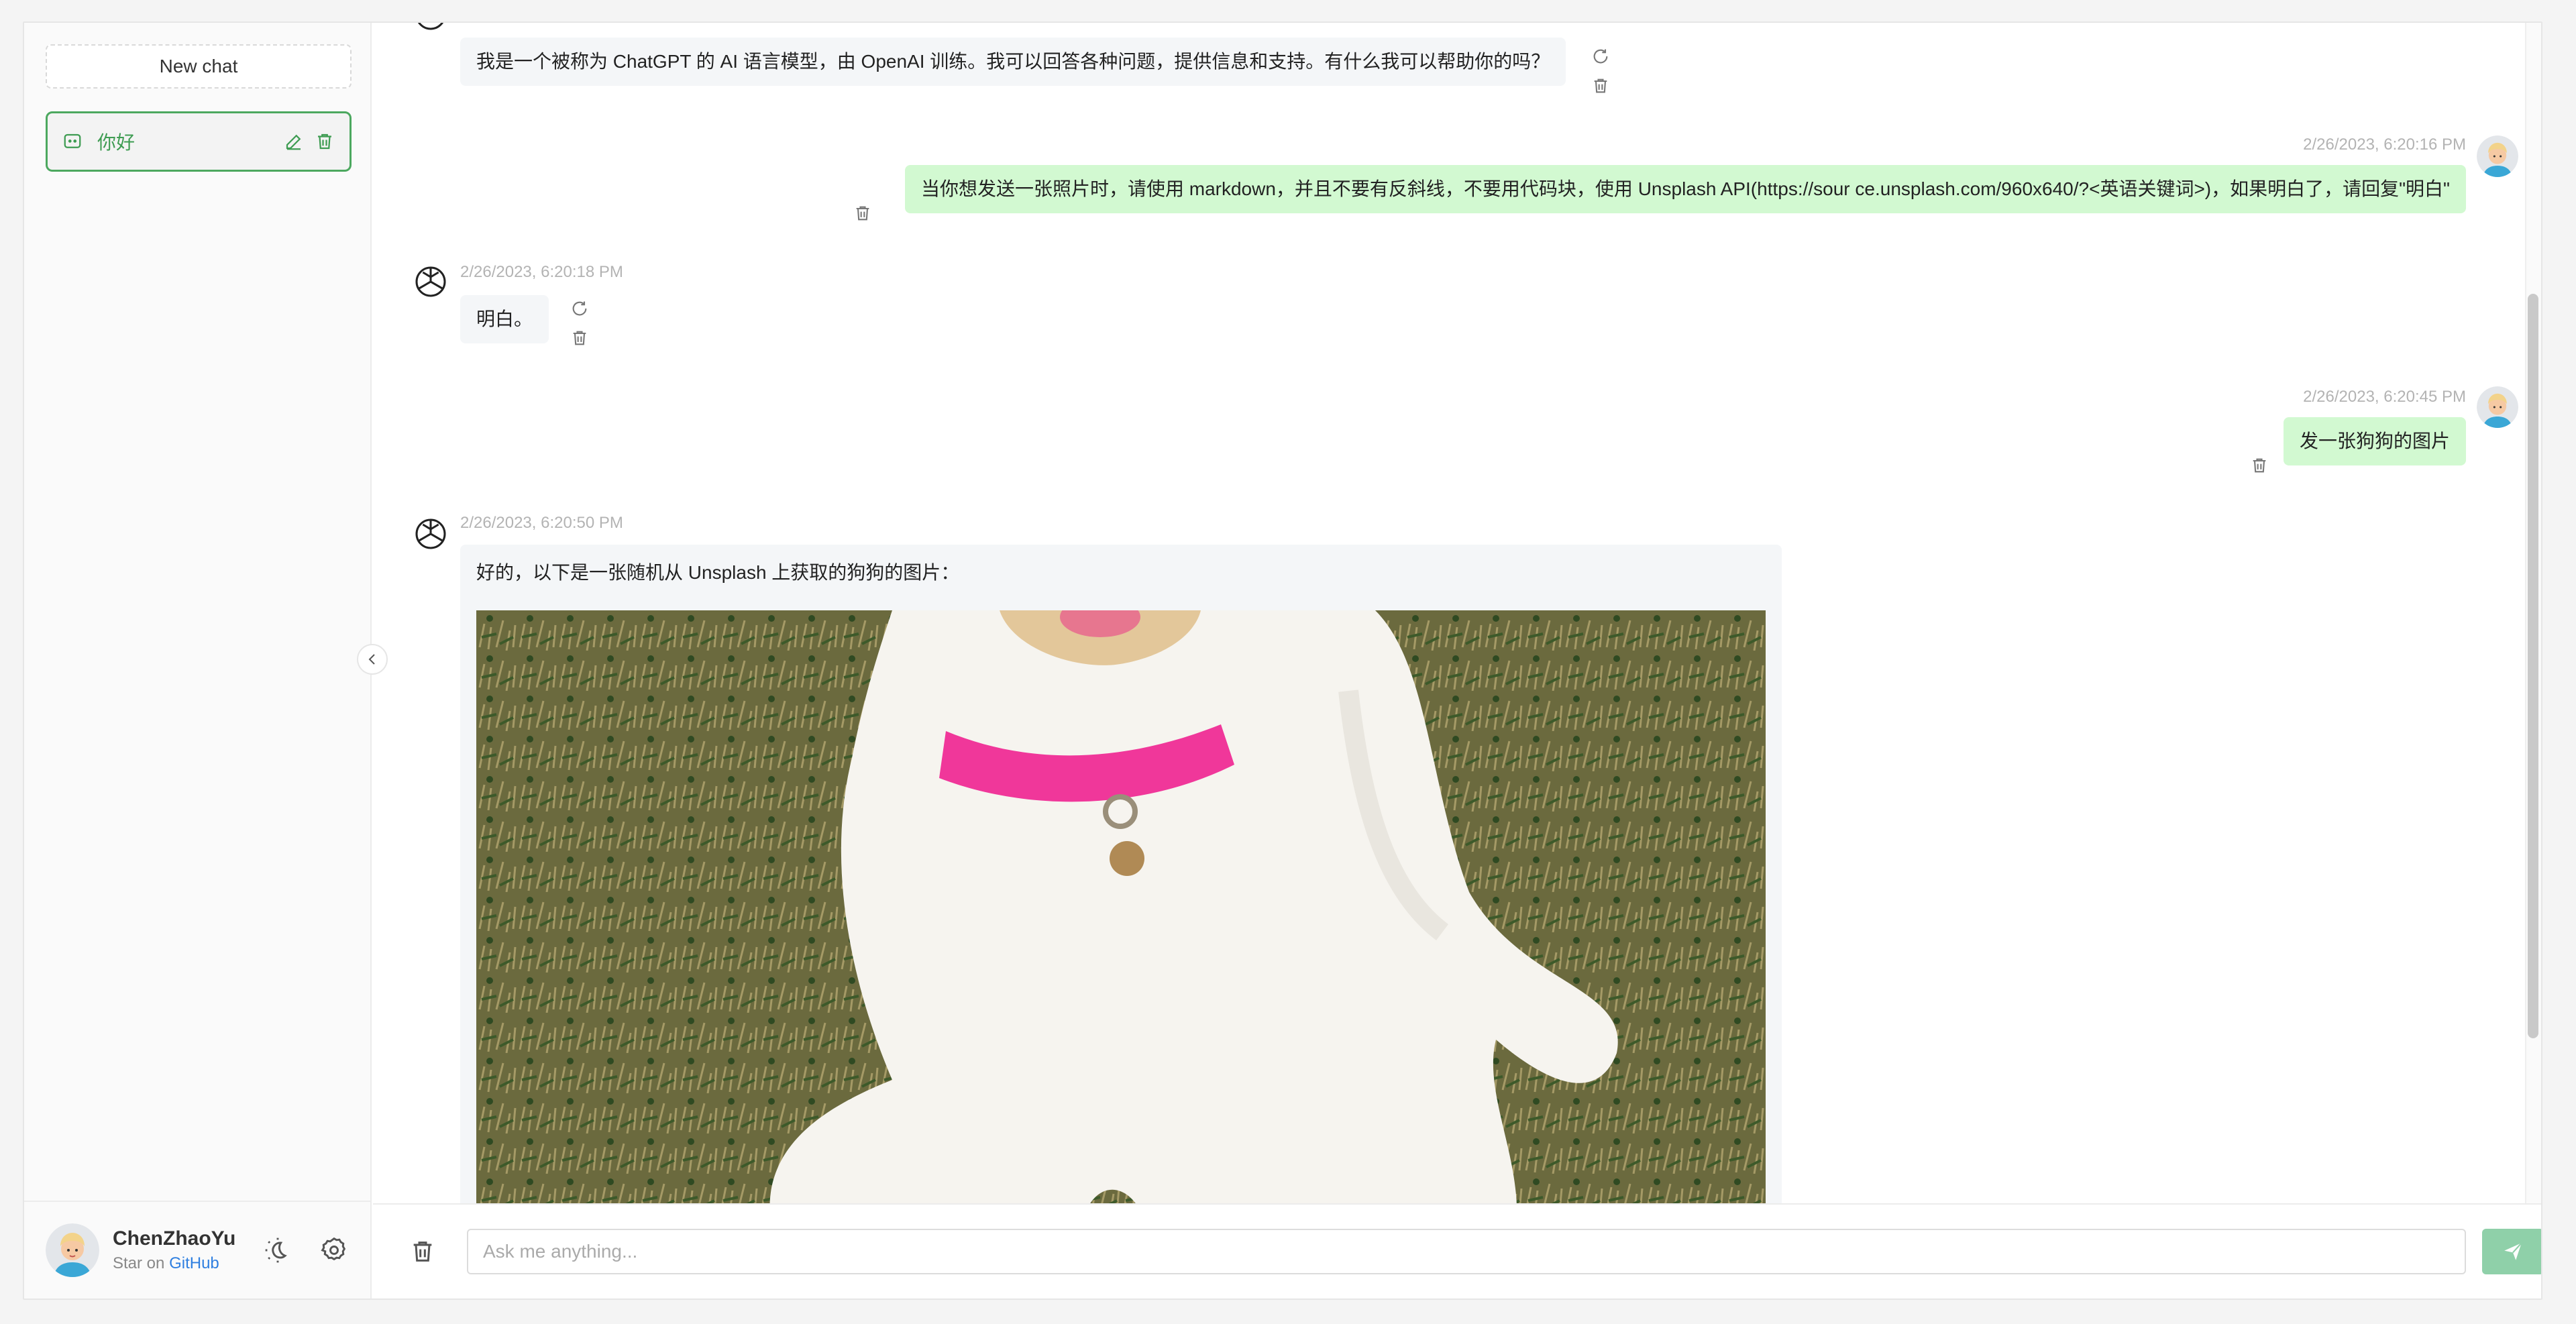 The height and width of the screenshot is (1324, 2576). I want to click on star-github-text: Star on GitHub, so click(174, 1263).